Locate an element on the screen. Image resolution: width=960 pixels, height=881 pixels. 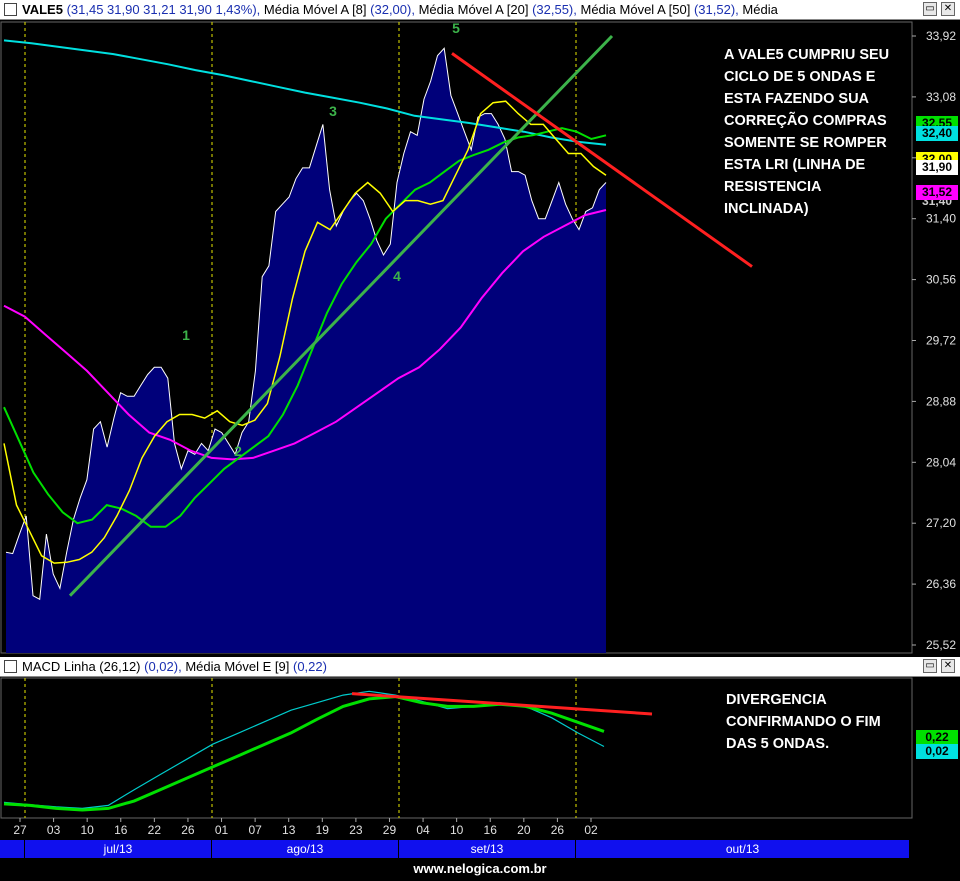
annotation-line: CONFIRMANDO O FIM is located at coordinates (803, 722).